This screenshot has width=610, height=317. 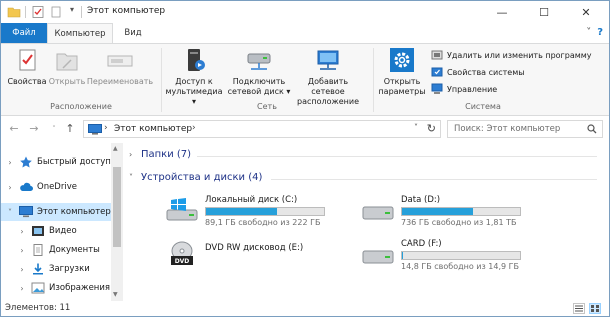 What do you see at coordinates (592, 129) in the screenshot?
I see `search-icon` at bounding box center [592, 129].